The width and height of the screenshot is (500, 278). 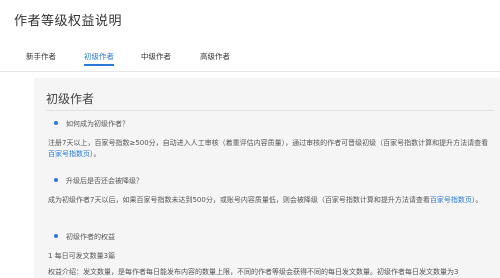 I want to click on benefit-item-1: 1 每日可发文数量3篇, so click(x=82, y=256).